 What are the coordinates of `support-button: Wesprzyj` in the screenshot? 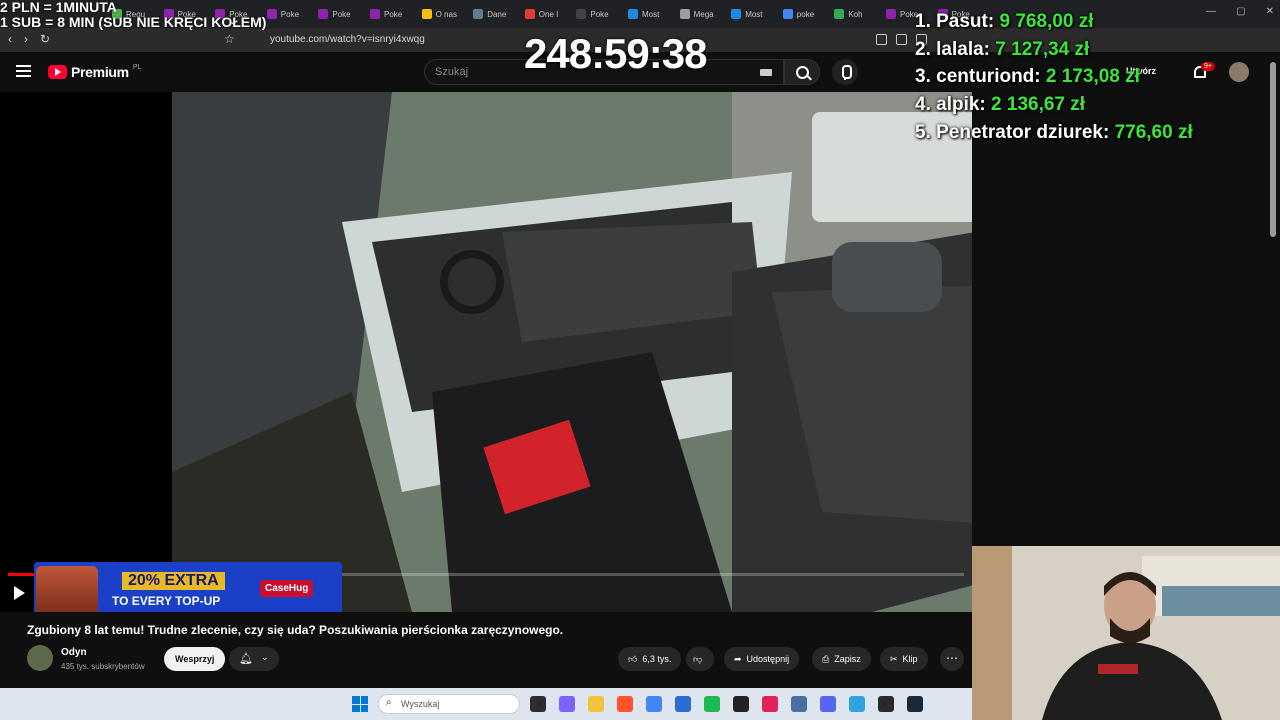 It's located at (195, 659).